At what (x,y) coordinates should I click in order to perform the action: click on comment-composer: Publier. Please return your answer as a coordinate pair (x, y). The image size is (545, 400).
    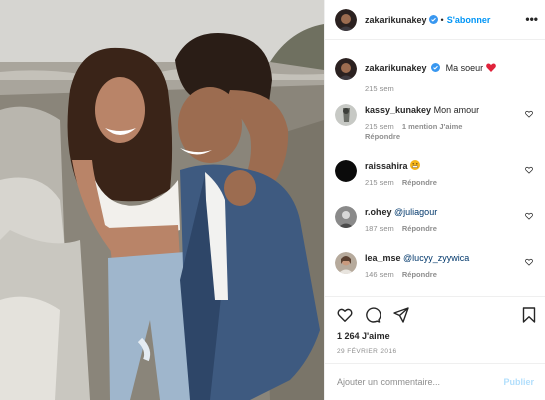
    Looking at the image, I should click on (435, 381).